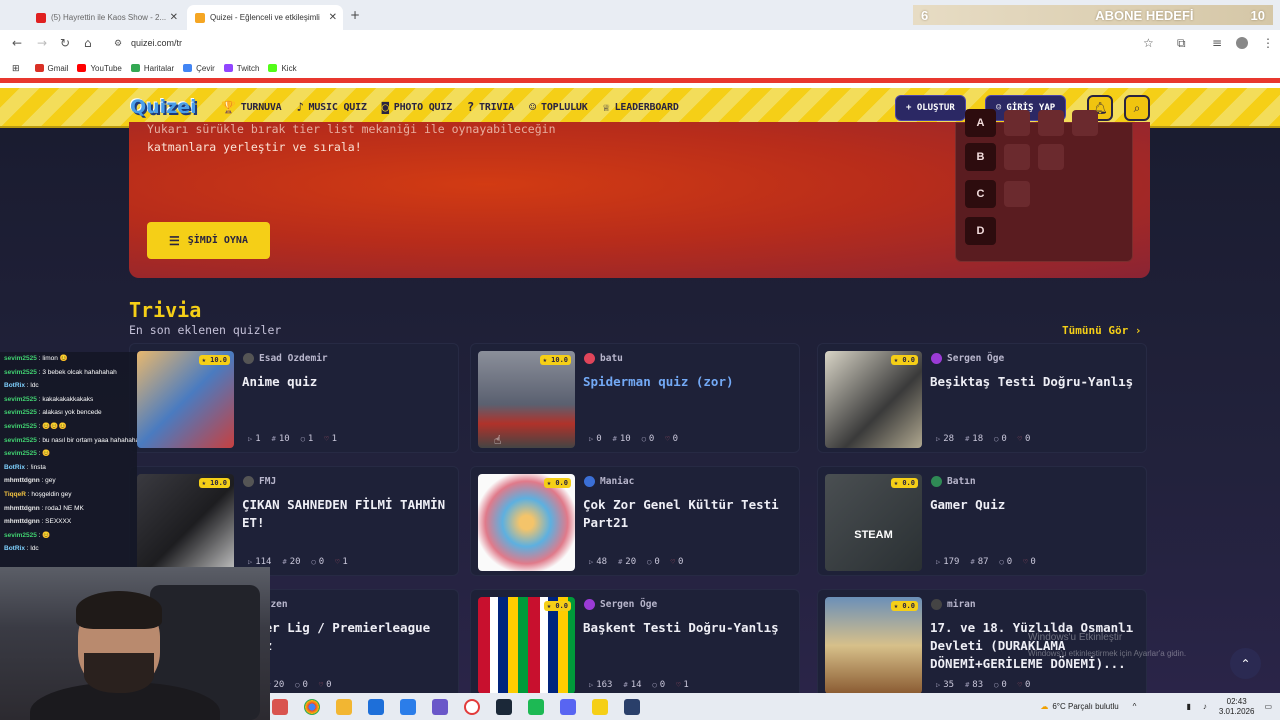 This screenshot has height=720, width=1280. I want to click on bookmark-maps: Haritalar, so click(152, 68).